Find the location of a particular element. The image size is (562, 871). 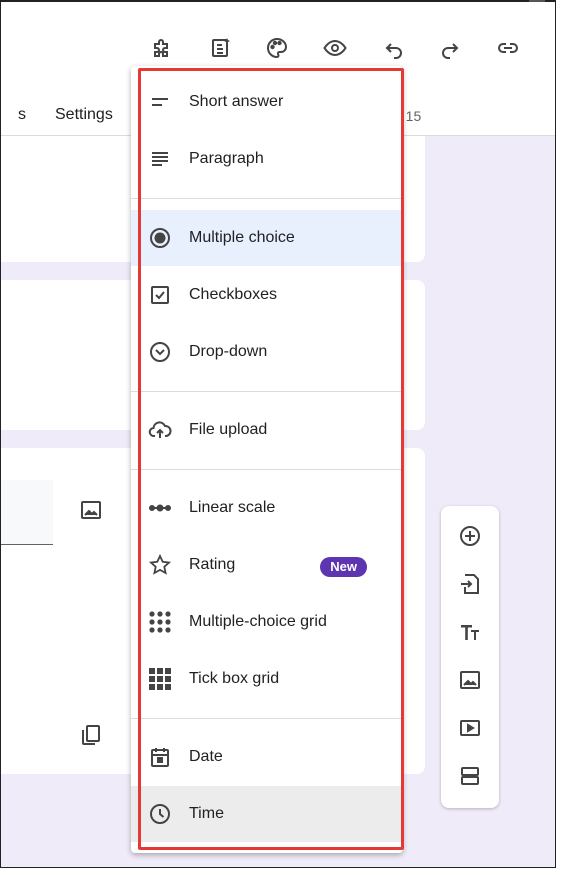

new-badge: New is located at coordinates (343, 567).